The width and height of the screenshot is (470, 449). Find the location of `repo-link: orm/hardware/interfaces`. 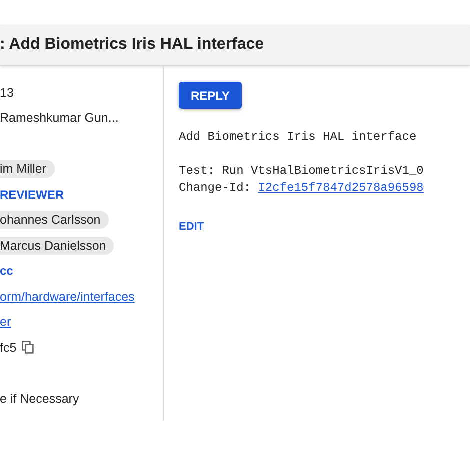

repo-link: orm/hardware/interfaces is located at coordinates (67, 297).